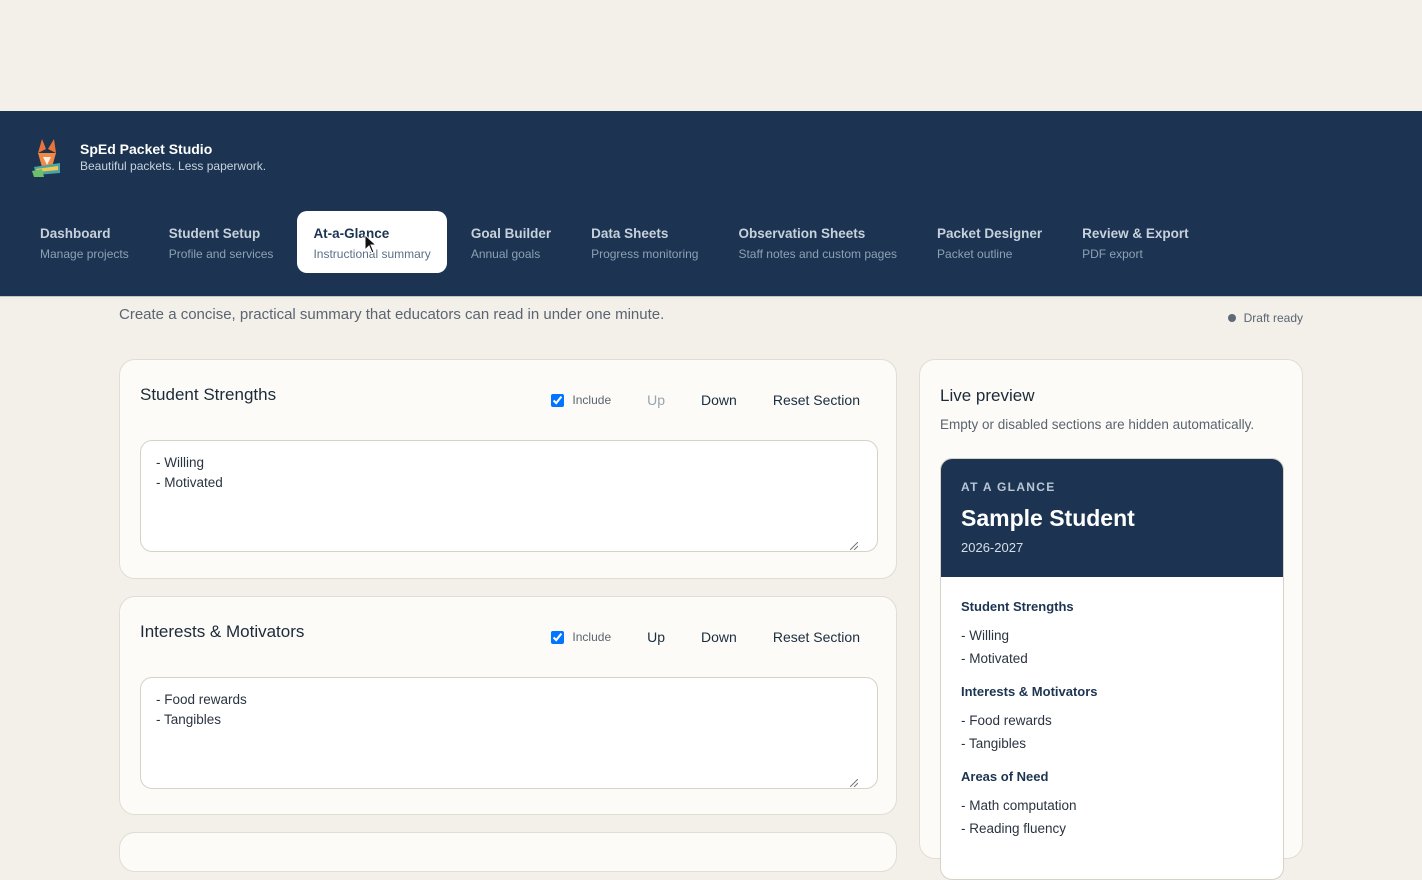  What do you see at coordinates (511, 242) in the screenshot?
I see `tab-goal-builder: Goal Builder Annual goals` at bounding box center [511, 242].